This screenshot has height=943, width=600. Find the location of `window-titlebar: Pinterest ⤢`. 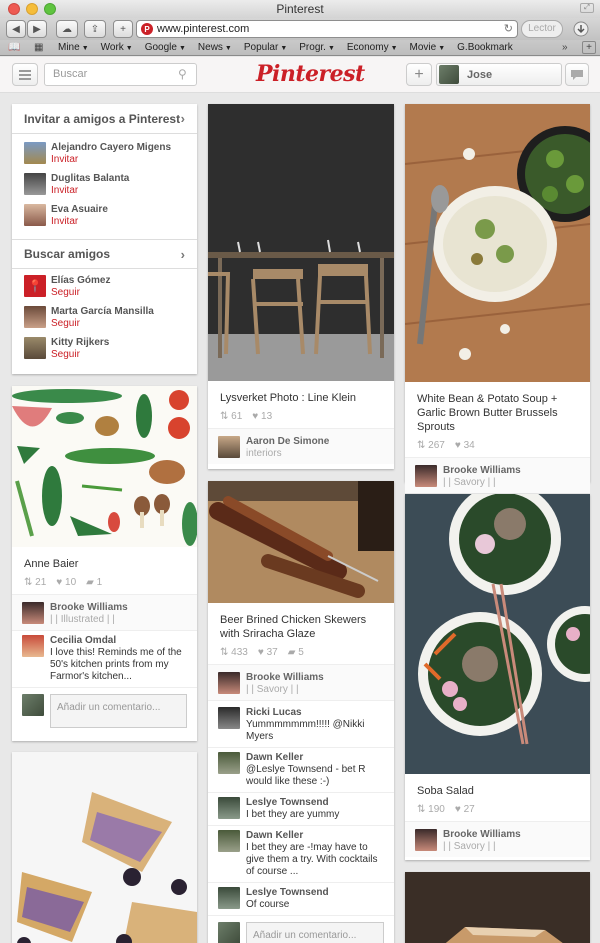

window-titlebar: Pinterest ⤢ is located at coordinates (300, 9).